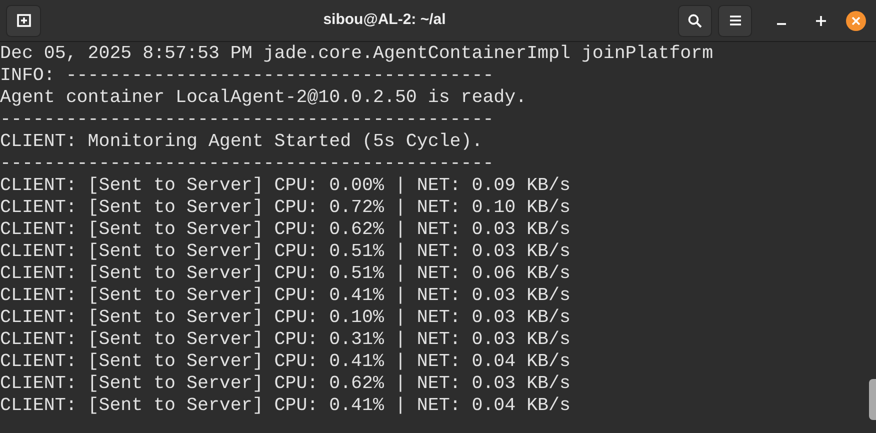 The image size is (876, 433). Describe the element at coordinates (821, 21) in the screenshot. I see `maximize-icon` at that location.